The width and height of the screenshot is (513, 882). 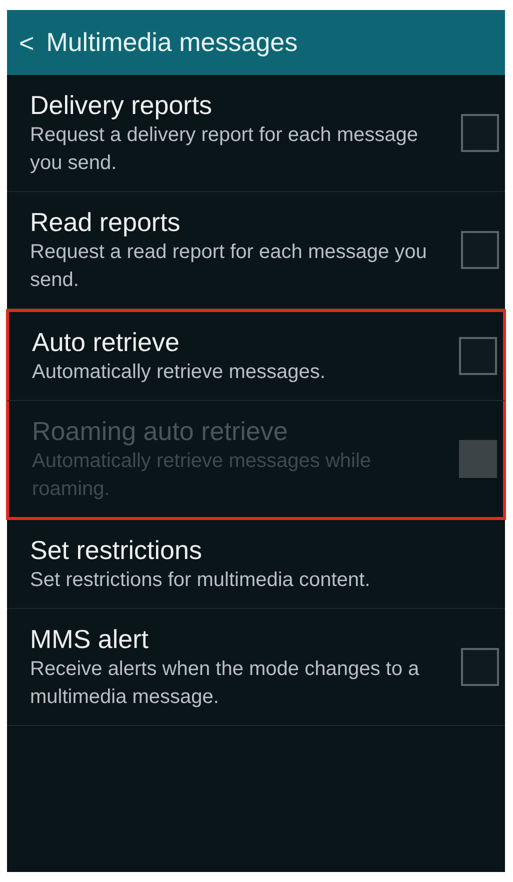 I want to click on setting-title: Roaming auto retrieve, so click(x=160, y=431).